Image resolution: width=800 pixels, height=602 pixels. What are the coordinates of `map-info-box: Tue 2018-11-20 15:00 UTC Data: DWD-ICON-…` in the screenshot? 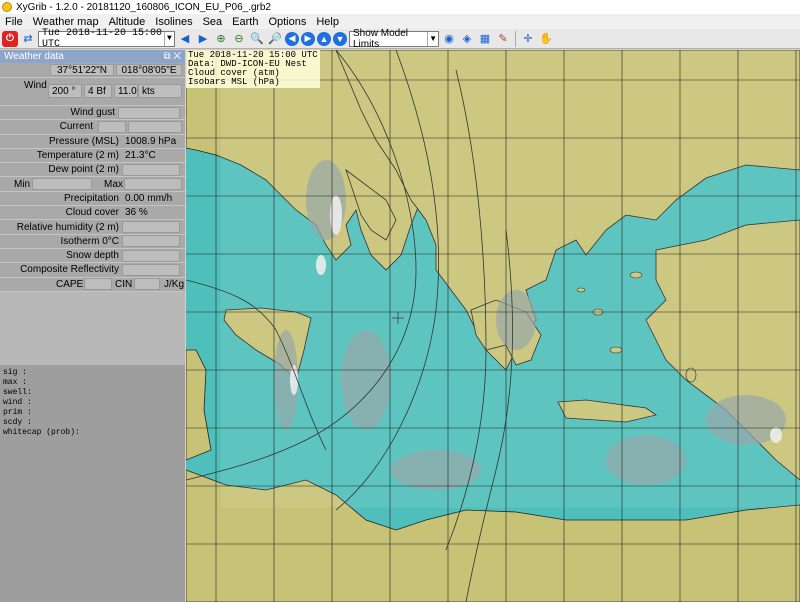 It's located at (253, 69).